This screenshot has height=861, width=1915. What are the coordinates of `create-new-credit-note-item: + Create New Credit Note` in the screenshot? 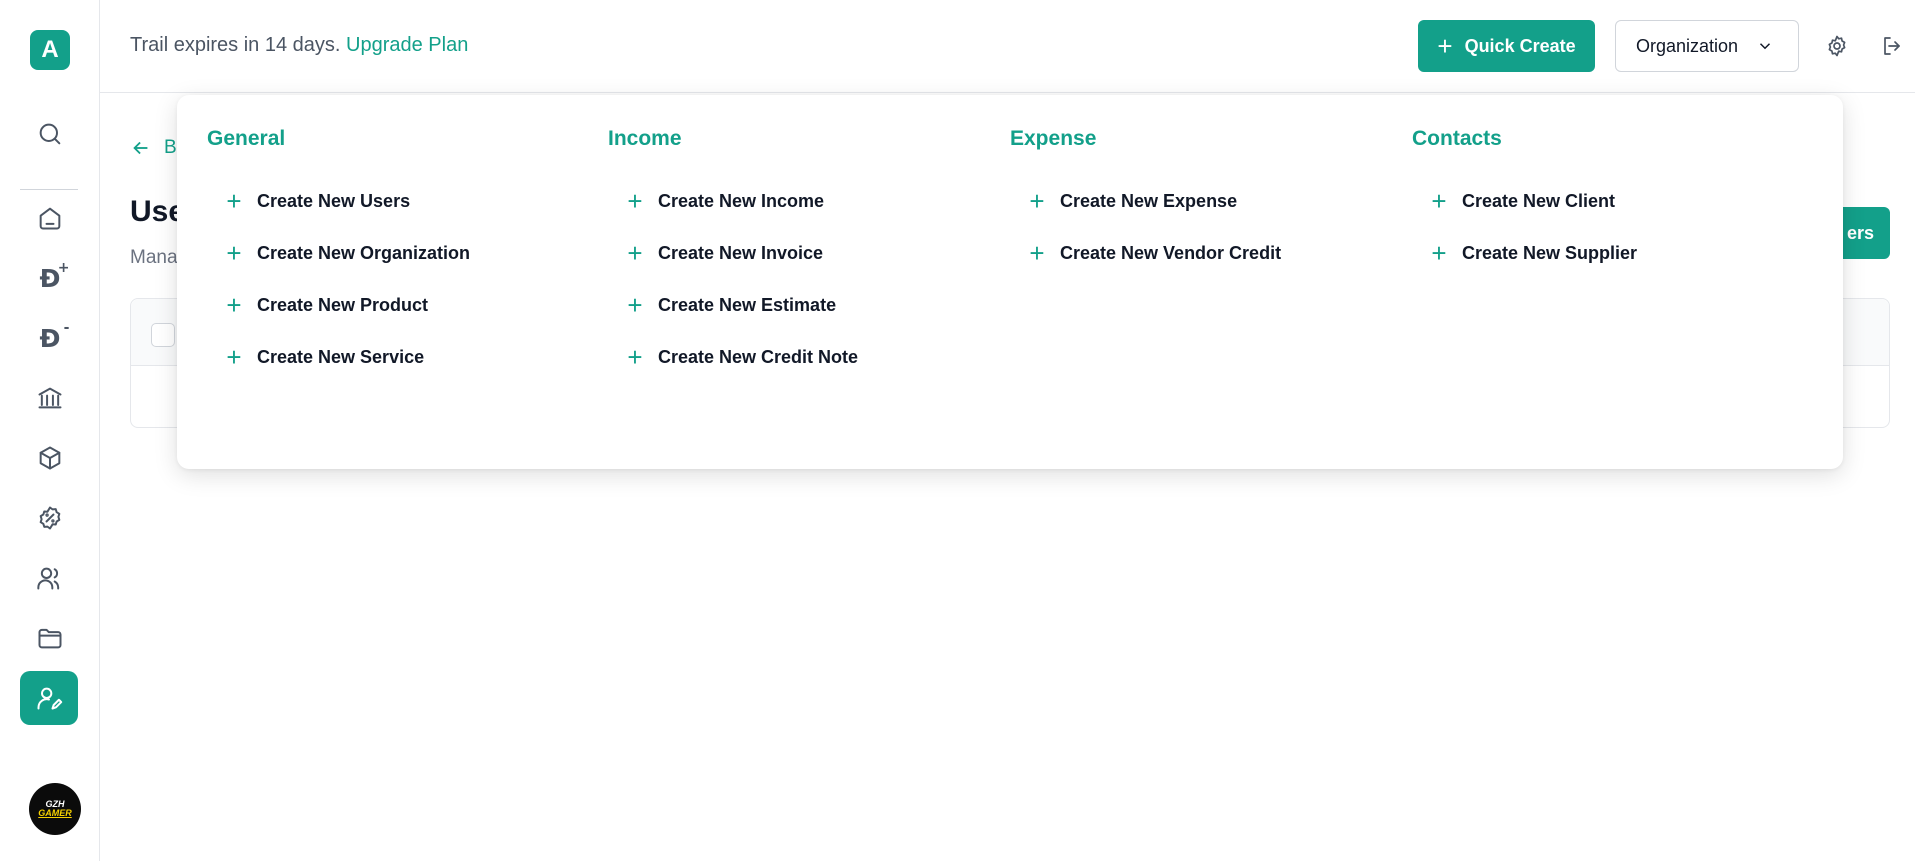 It's located at (808, 357).